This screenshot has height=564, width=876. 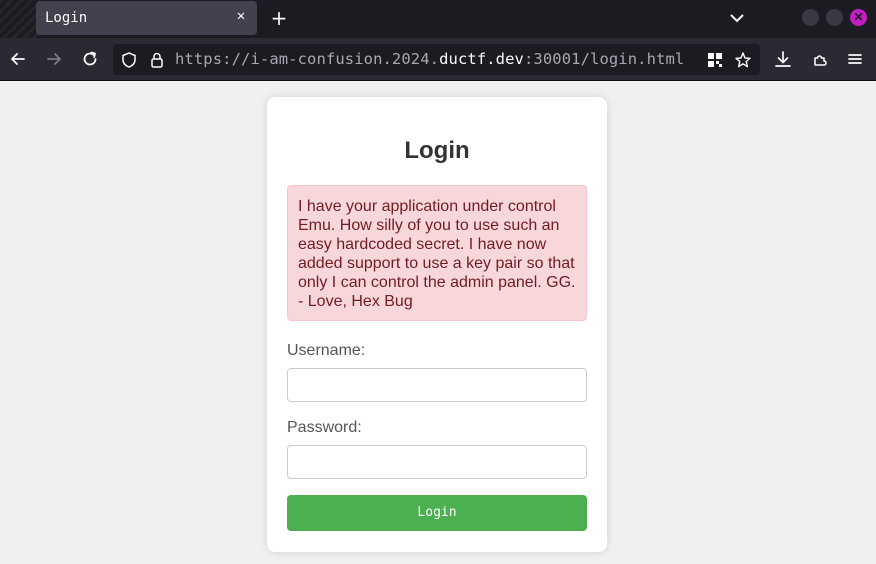 I want to click on close-icon: ✕, so click(x=858, y=17).